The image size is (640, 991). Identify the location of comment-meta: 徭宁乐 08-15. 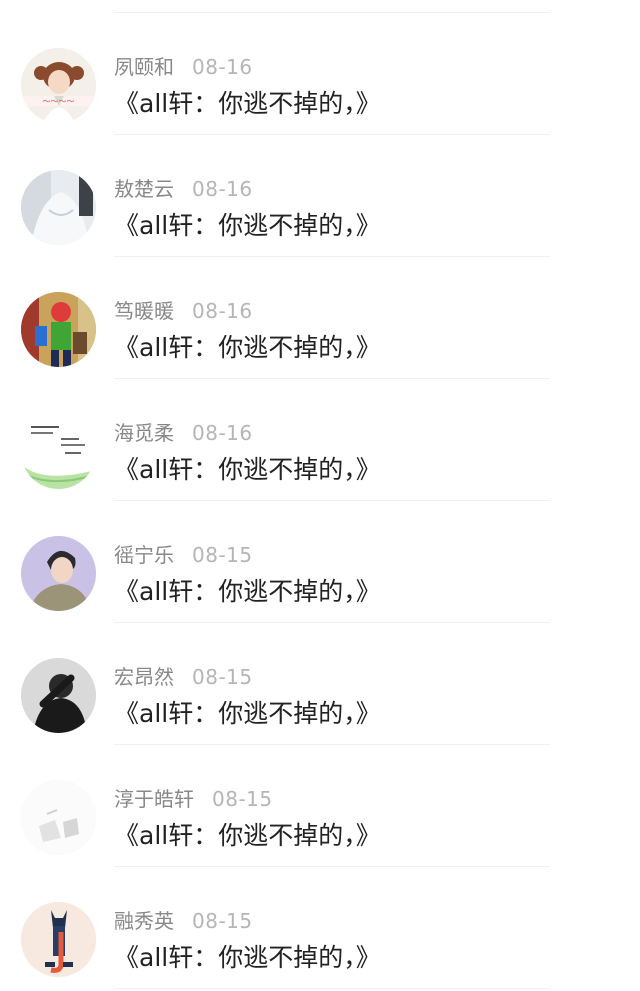
(183, 555).